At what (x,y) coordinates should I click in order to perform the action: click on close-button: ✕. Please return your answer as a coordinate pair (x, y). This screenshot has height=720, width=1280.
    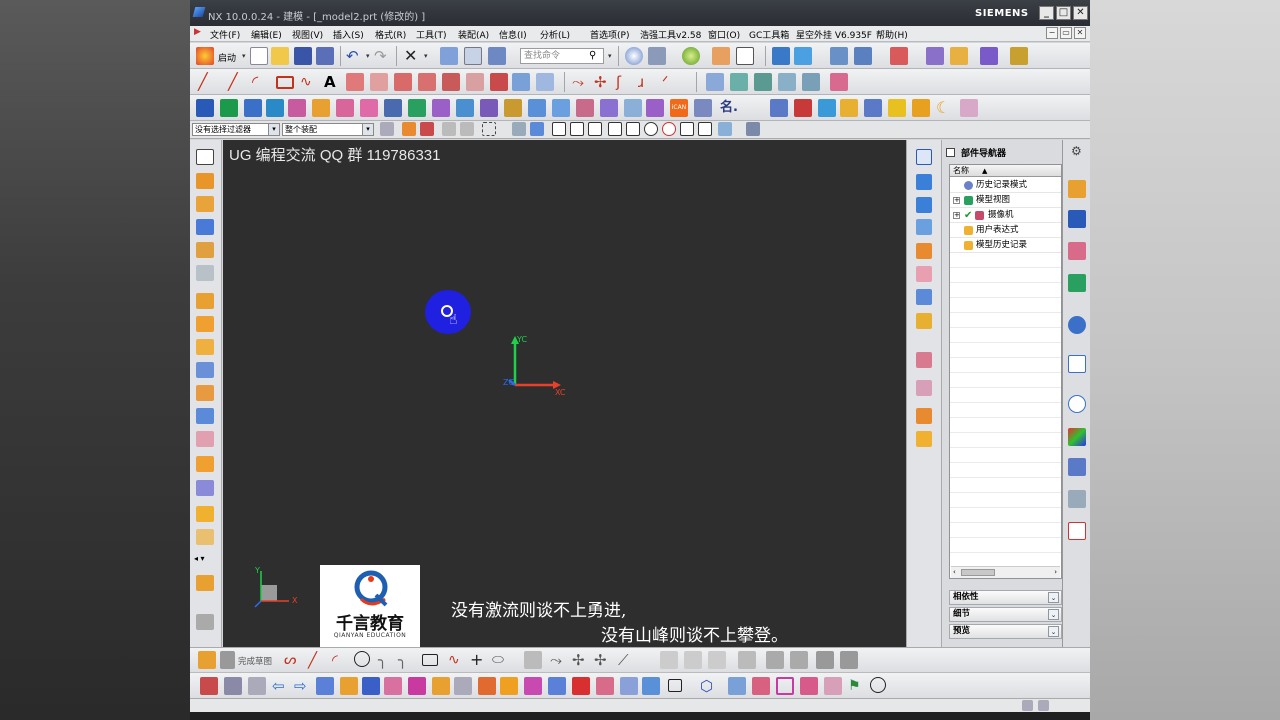
    Looking at the image, I should click on (1080, 13).